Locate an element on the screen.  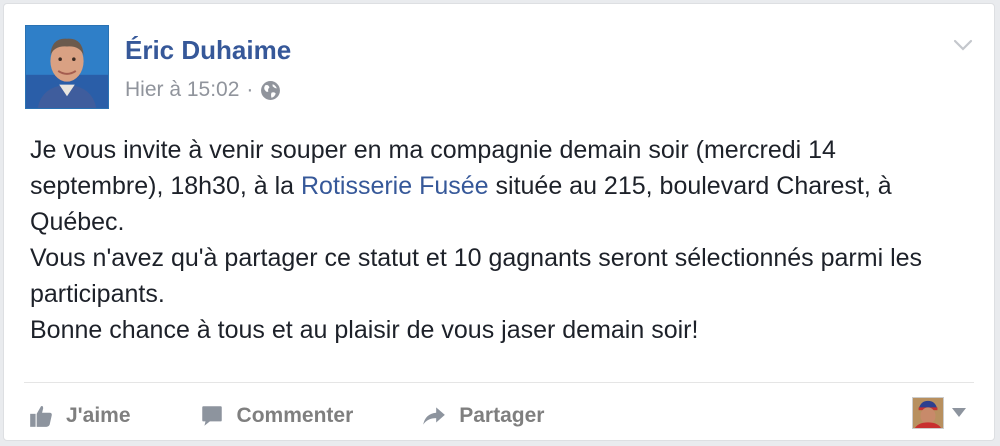
action-bar: J'aime Commenter Partager is located at coordinates (320, 416).